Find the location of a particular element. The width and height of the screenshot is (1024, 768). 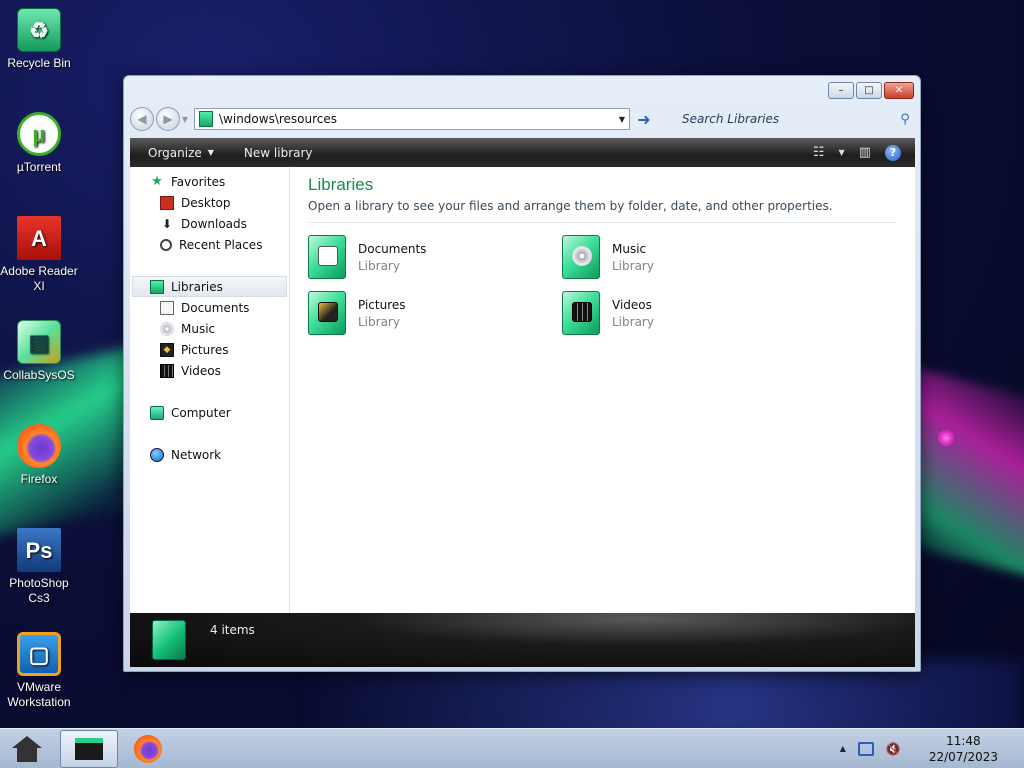

desktop-icon-label: PhotoShop Cs3 is located at coordinates (39, 590).